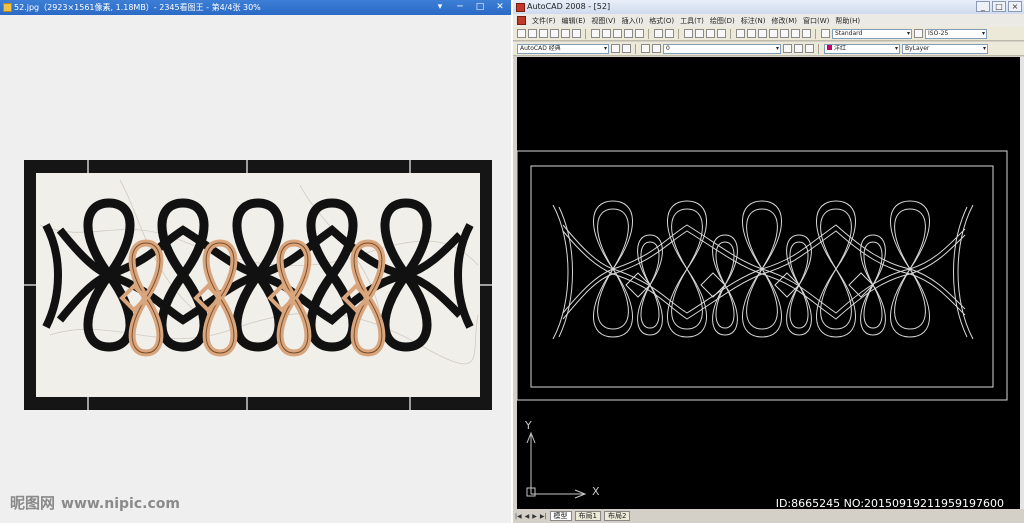 Image resolution: width=1024 pixels, height=523 pixels. What do you see at coordinates (722, 48) in the screenshot?
I see `layer-select: 0` at bounding box center [722, 48].